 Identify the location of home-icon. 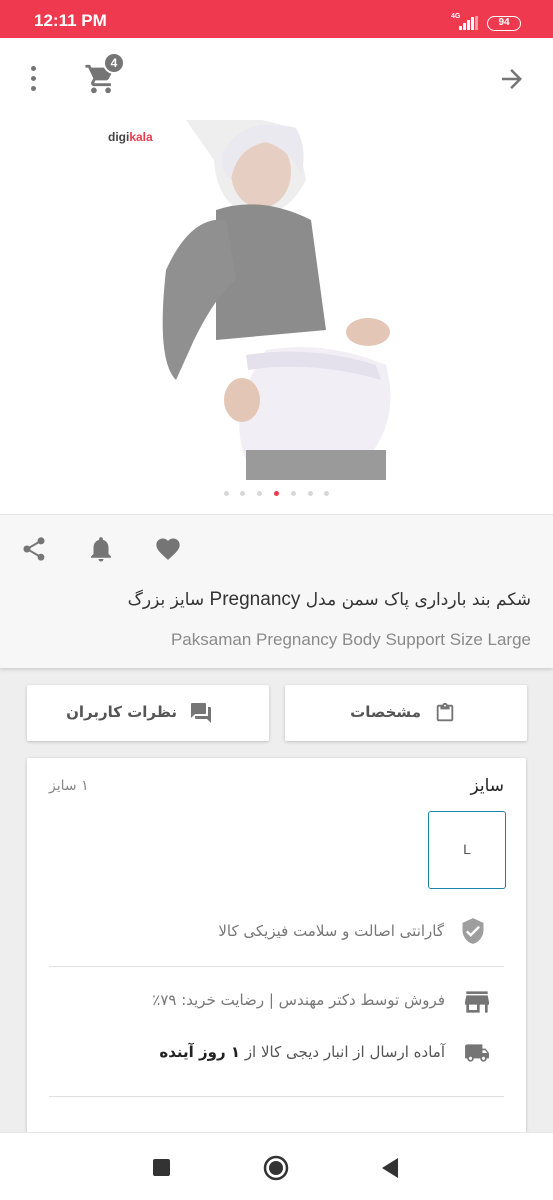
(276, 1168).